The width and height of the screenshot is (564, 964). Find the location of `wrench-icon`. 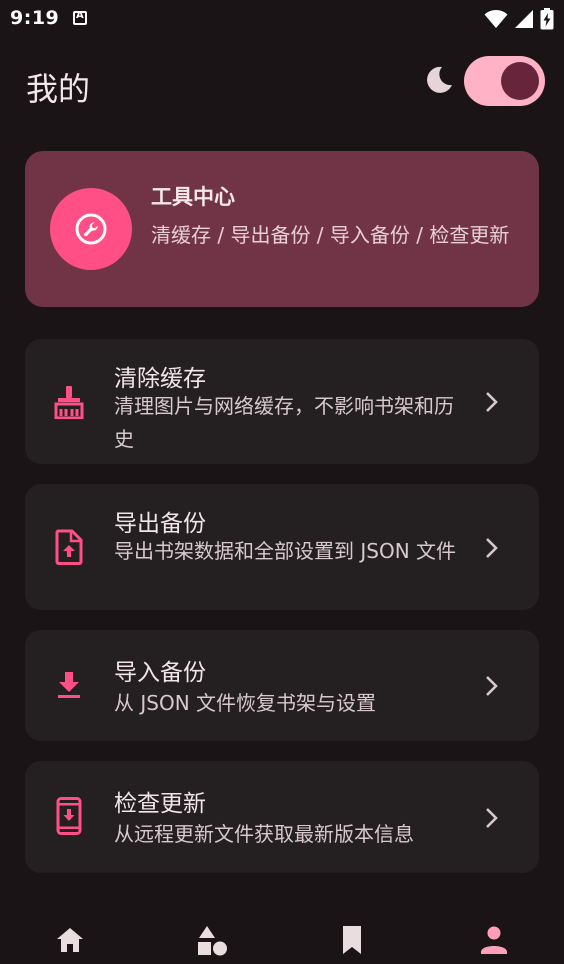

wrench-icon is located at coordinates (91, 229).